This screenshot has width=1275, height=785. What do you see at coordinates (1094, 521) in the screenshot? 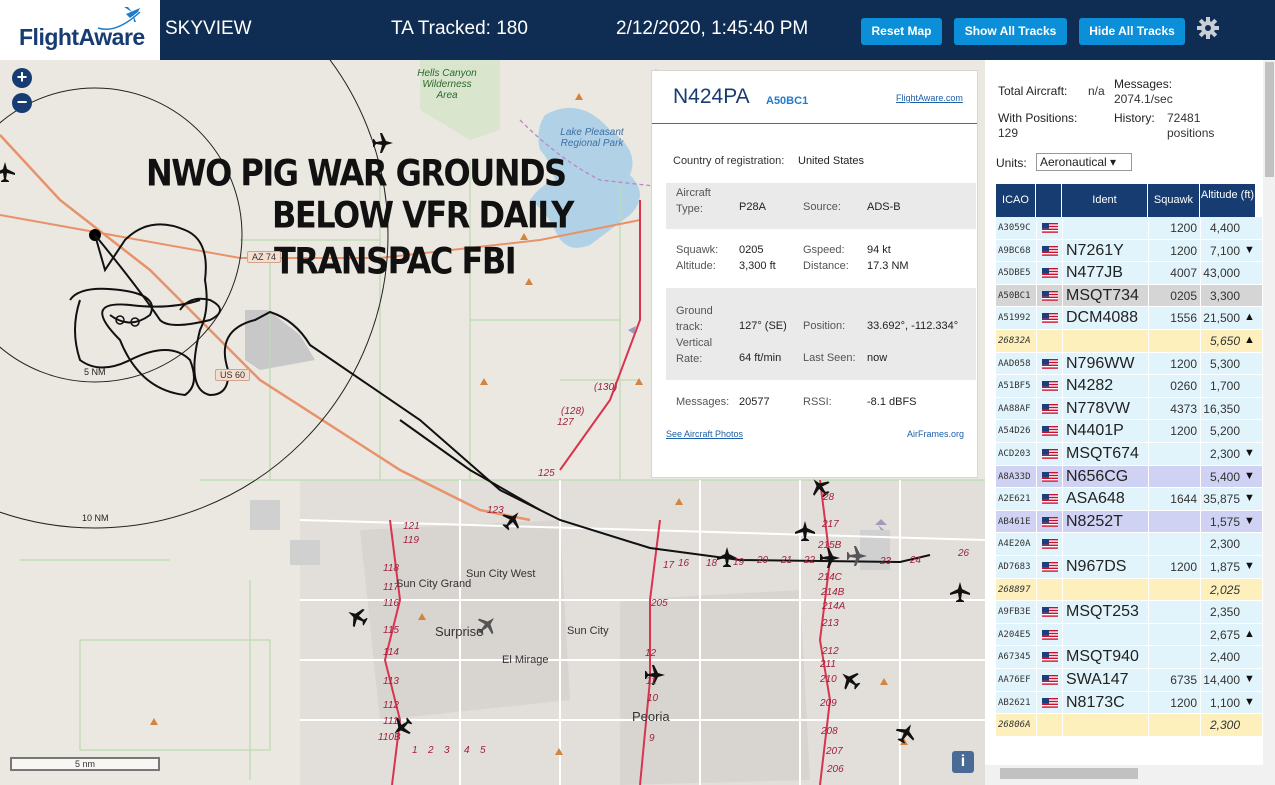
I see `cell-ident: N8252T` at bounding box center [1094, 521].